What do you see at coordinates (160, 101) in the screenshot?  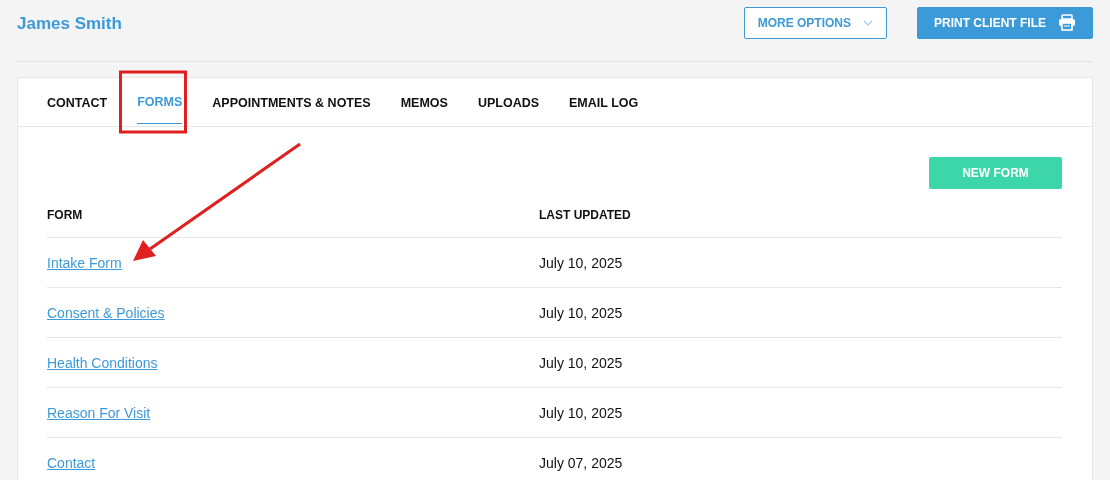 I see `tab: FORMS` at bounding box center [160, 101].